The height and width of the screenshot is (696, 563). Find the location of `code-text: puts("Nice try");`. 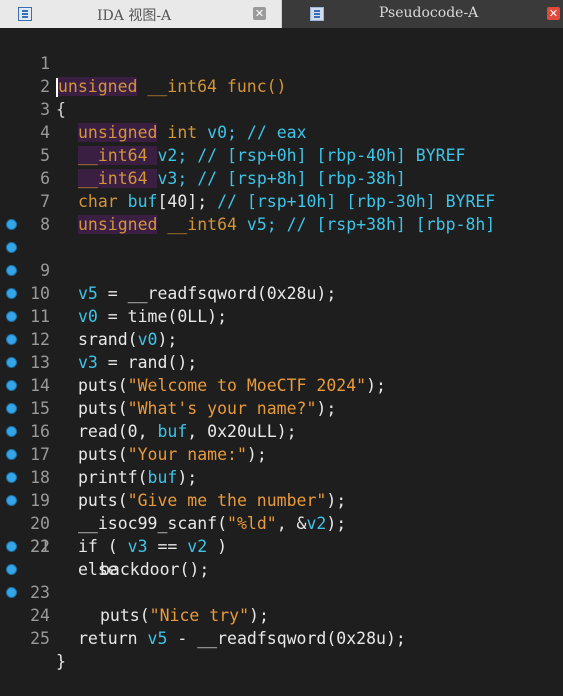

code-text: puts("Nice try"); is located at coordinates (184, 615).